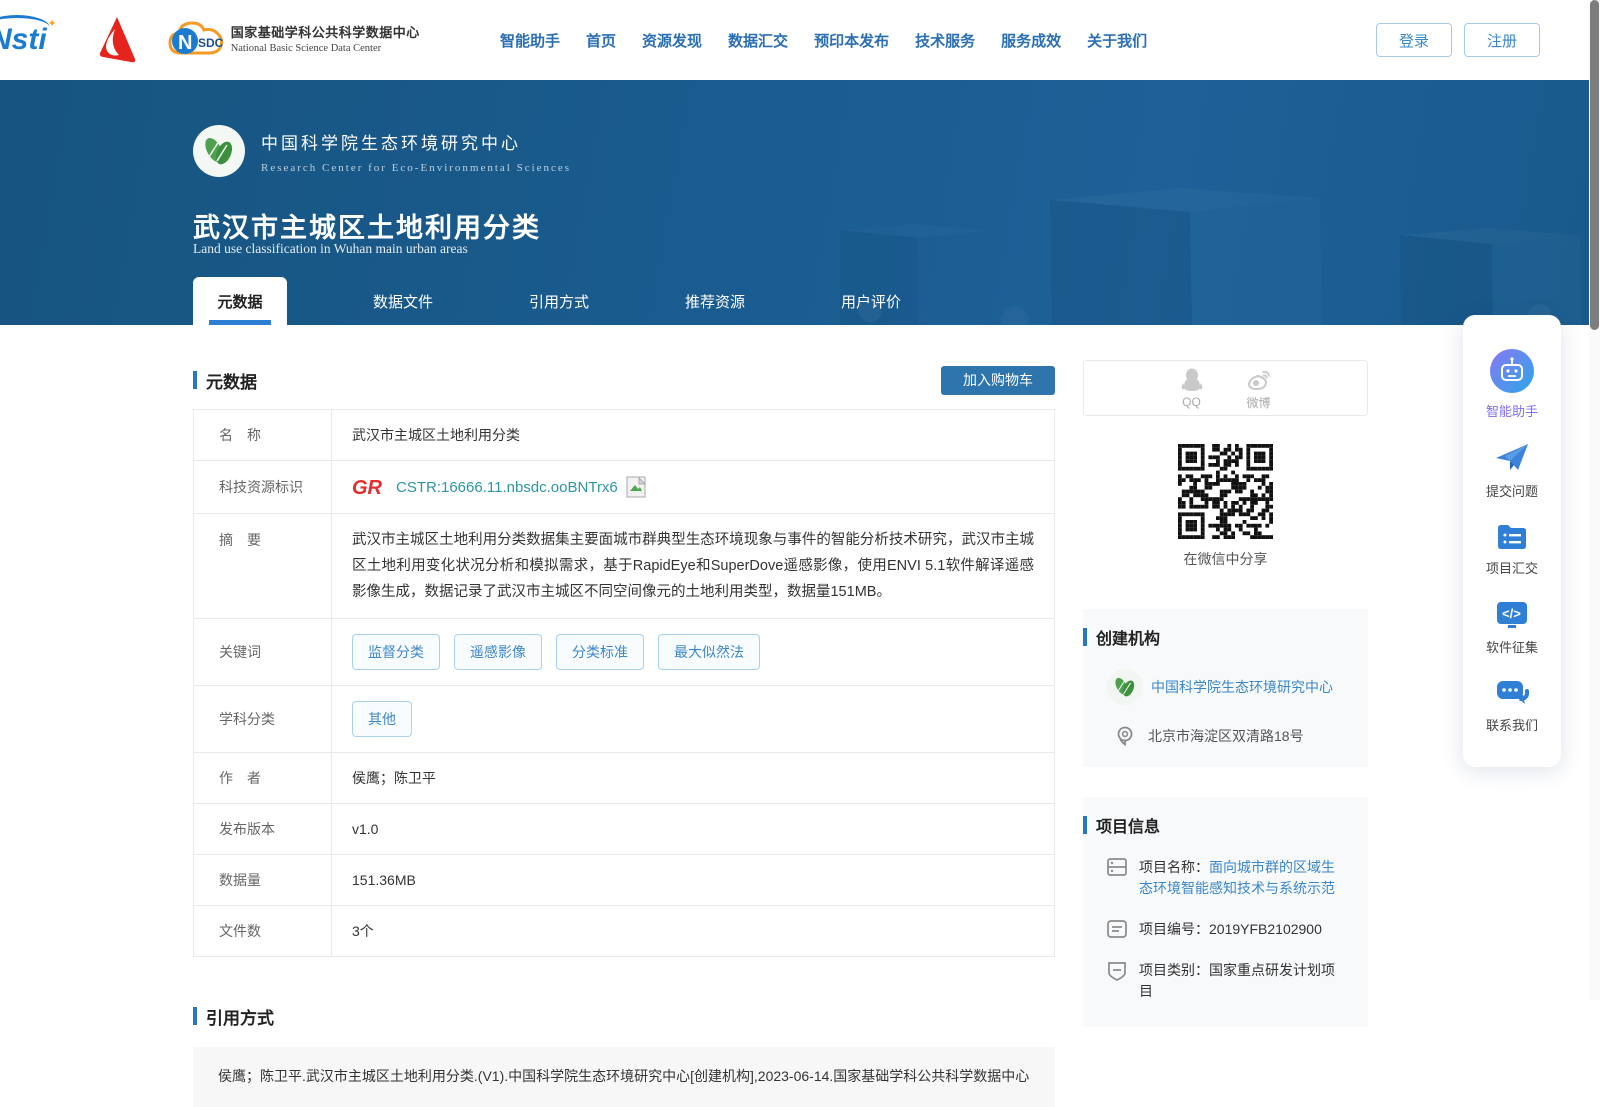  What do you see at coordinates (636, 487) in the screenshot?
I see `copy-identifier-icon` at bounding box center [636, 487].